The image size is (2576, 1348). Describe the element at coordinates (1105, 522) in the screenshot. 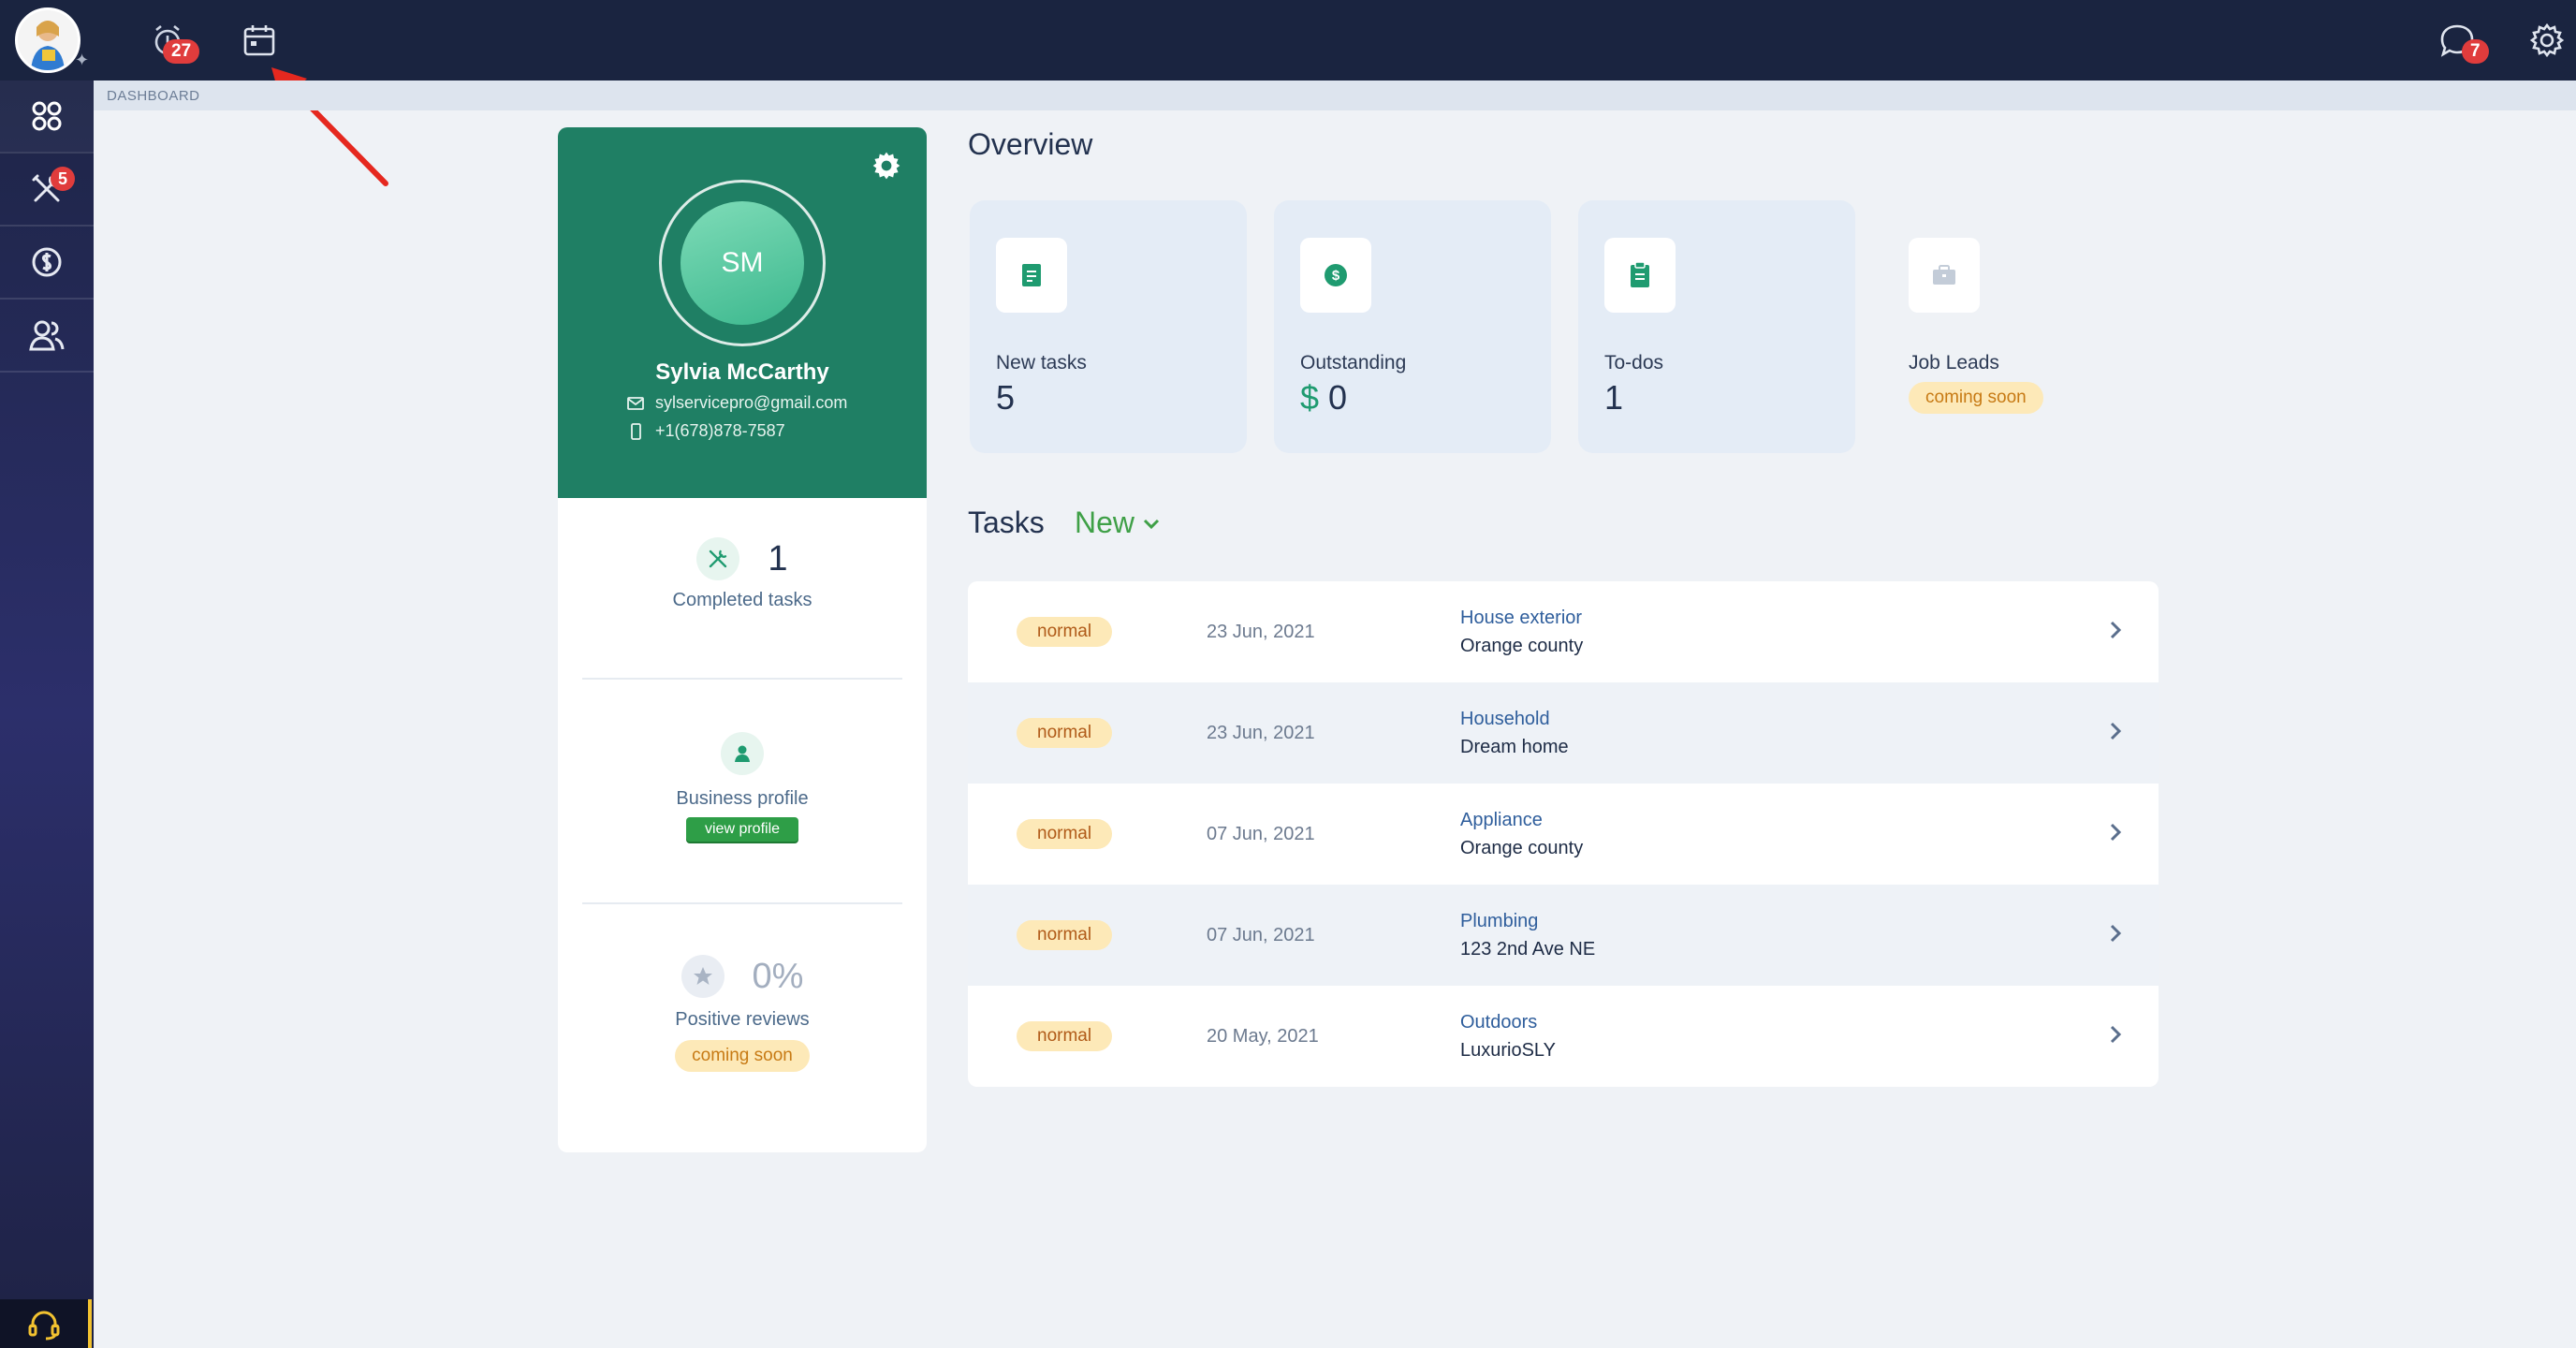

I see `tasks-filter-value: New` at that location.